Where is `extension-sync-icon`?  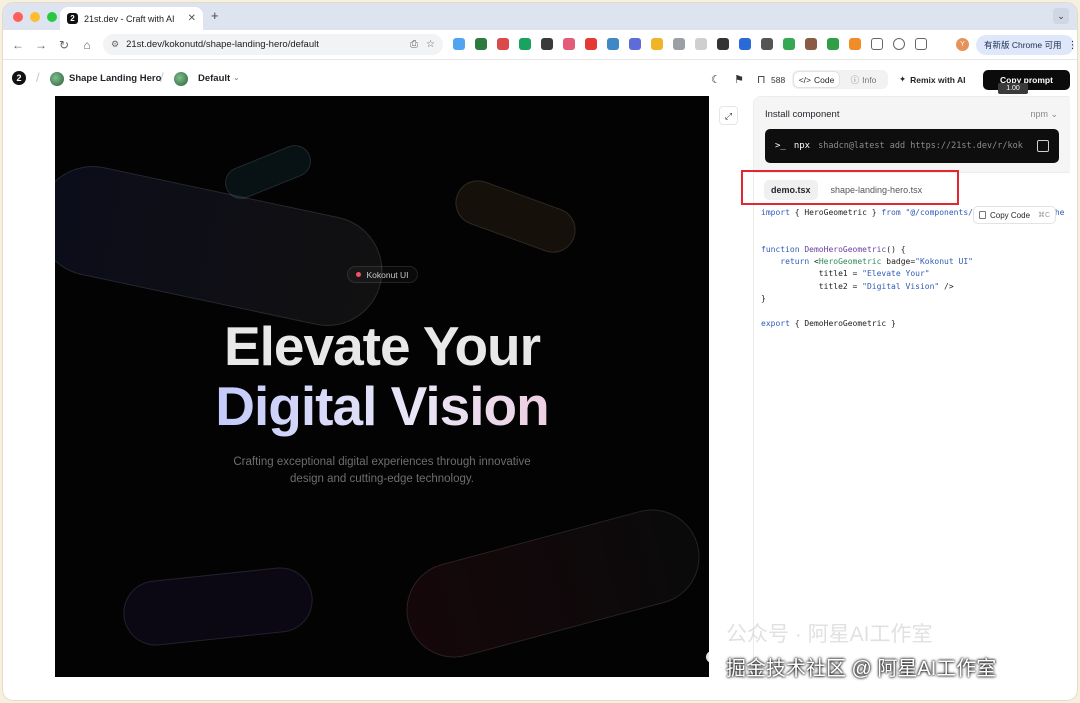 extension-sync-icon is located at coordinates (899, 44).